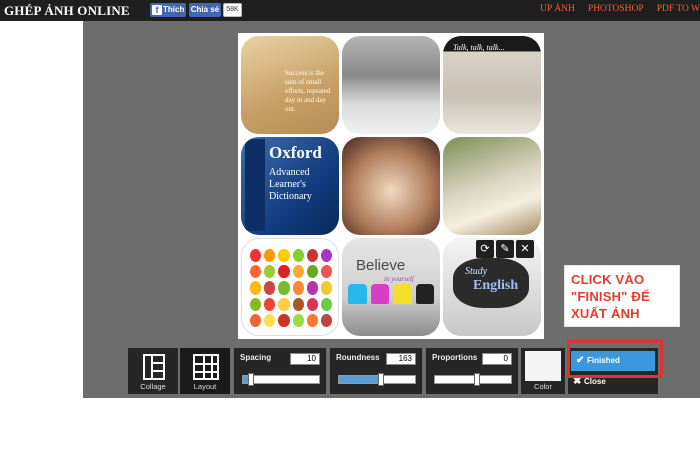 The image size is (700, 466). I want to click on facebook-share-button: Chia sẻ, so click(205, 10).